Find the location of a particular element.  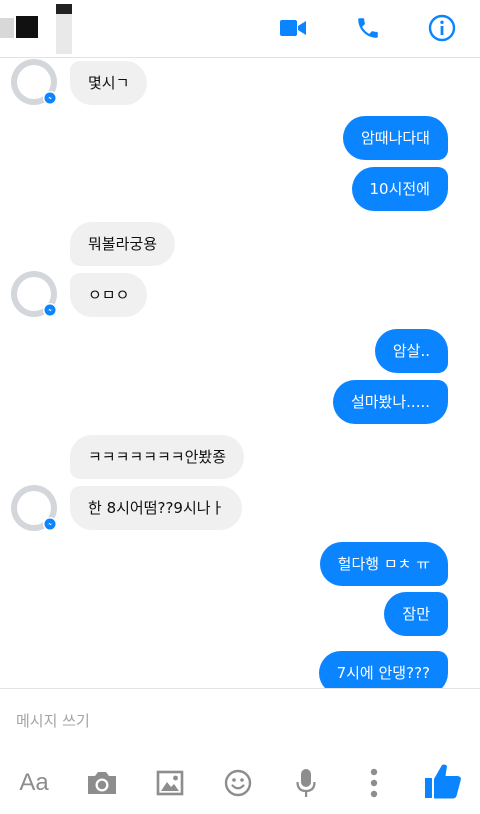

like-icon is located at coordinates (443, 781).